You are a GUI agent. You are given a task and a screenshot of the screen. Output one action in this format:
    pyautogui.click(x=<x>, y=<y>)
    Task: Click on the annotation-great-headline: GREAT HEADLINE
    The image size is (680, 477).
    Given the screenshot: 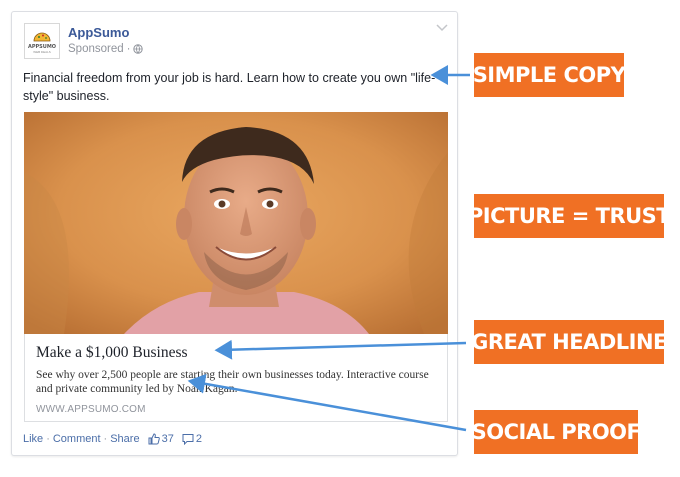 What is the action you would take?
    pyautogui.click(x=569, y=342)
    